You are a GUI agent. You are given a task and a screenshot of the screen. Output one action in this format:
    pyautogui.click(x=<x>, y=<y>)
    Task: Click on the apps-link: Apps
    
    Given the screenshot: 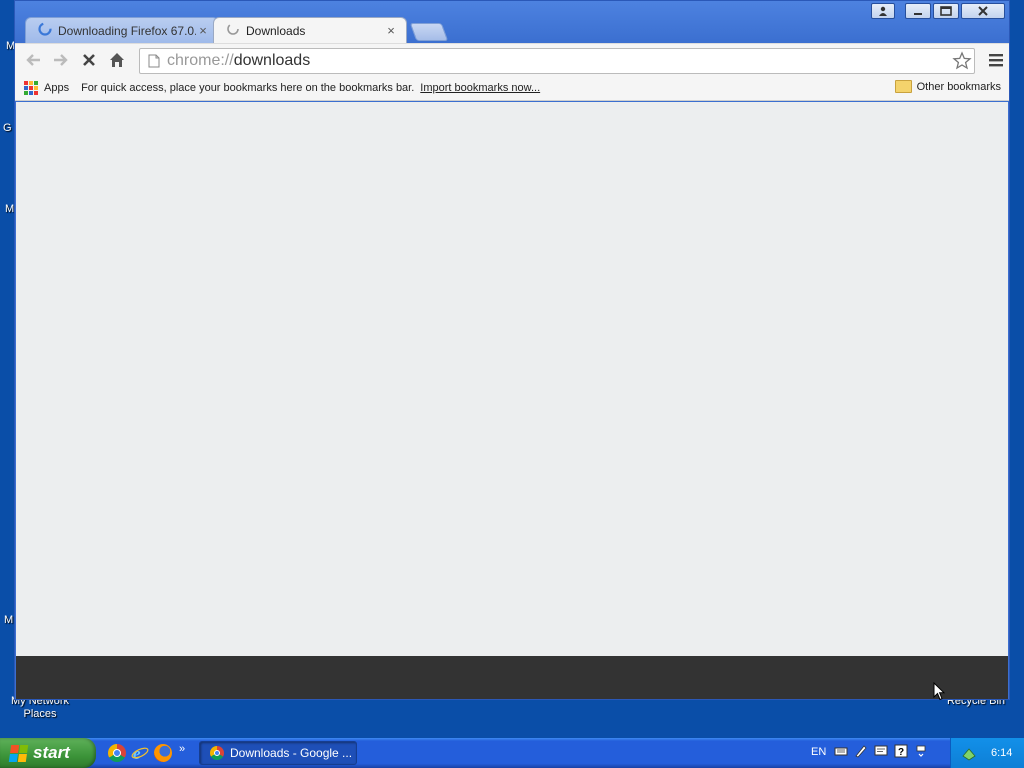 What is the action you would take?
    pyautogui.click(x=56, y=88)
    